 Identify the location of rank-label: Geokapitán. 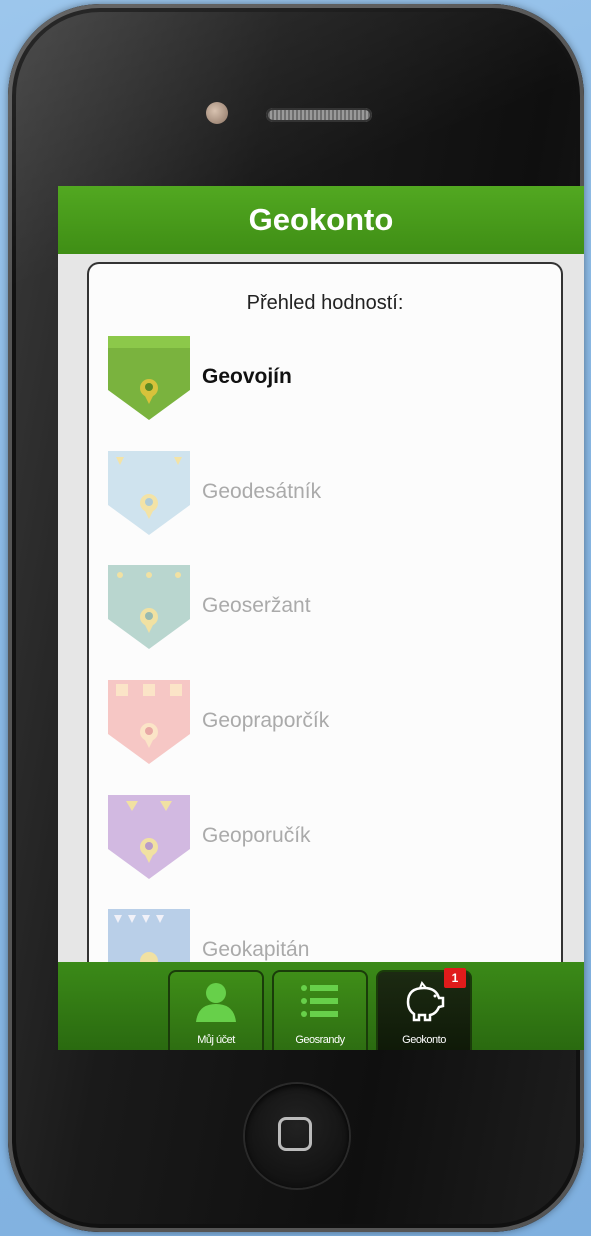
(256, 949).